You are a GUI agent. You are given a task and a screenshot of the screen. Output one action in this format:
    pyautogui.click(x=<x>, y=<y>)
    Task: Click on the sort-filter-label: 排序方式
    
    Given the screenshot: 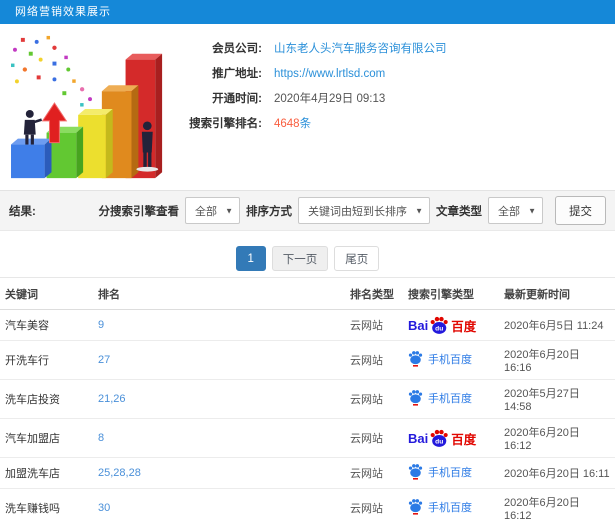 What is the action you would take?
    pyautogui.click(x=269, y=211)
    